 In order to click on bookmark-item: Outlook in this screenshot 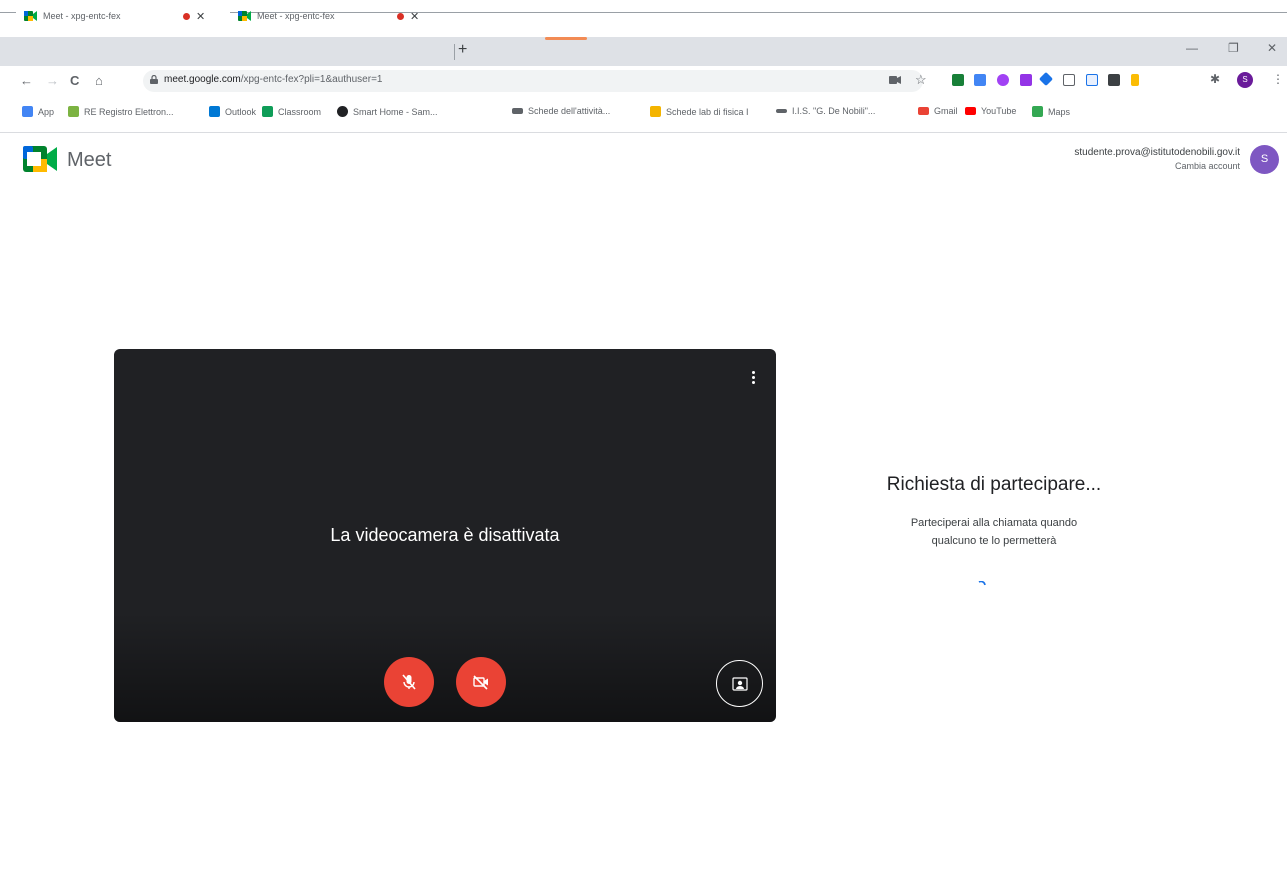, I will do `click(232, 111)`.